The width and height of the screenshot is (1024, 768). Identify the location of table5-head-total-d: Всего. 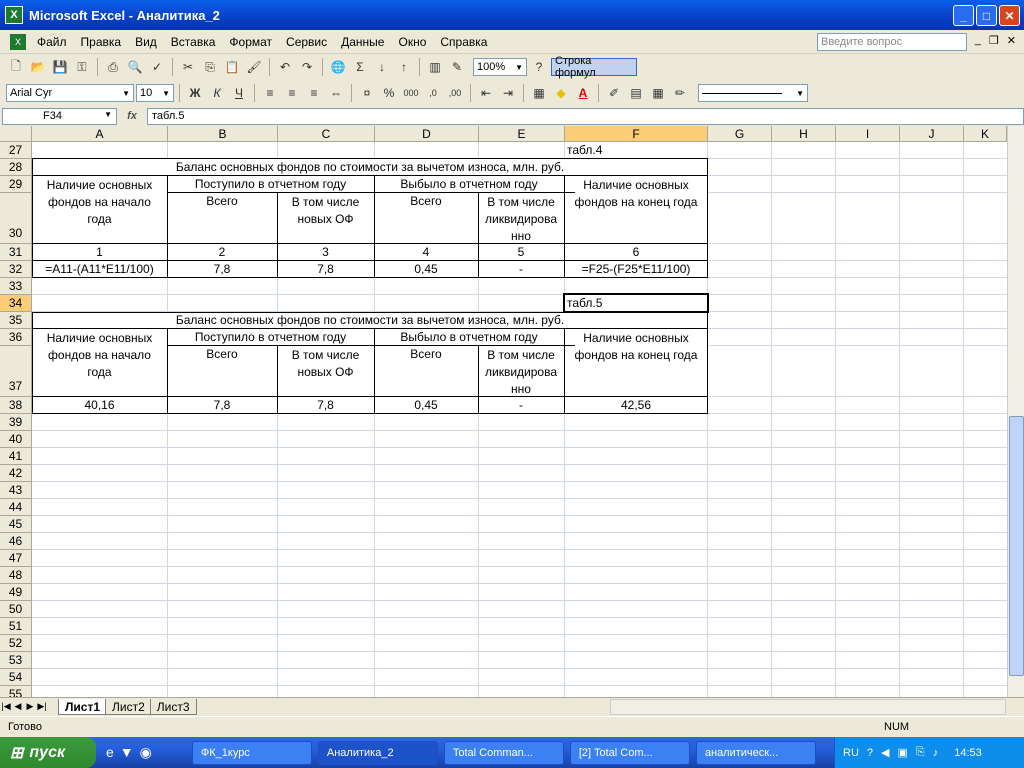
(426, 354).